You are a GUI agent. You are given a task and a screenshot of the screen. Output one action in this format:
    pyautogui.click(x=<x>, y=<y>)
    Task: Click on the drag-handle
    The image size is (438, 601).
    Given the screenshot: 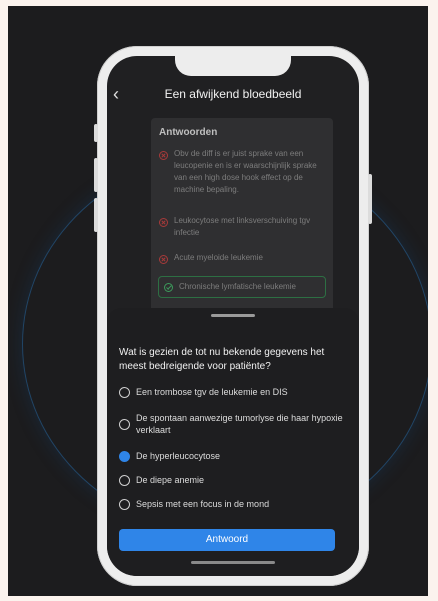 What is the action you would take?
    pyautogui.click(x=233, y=315)
    